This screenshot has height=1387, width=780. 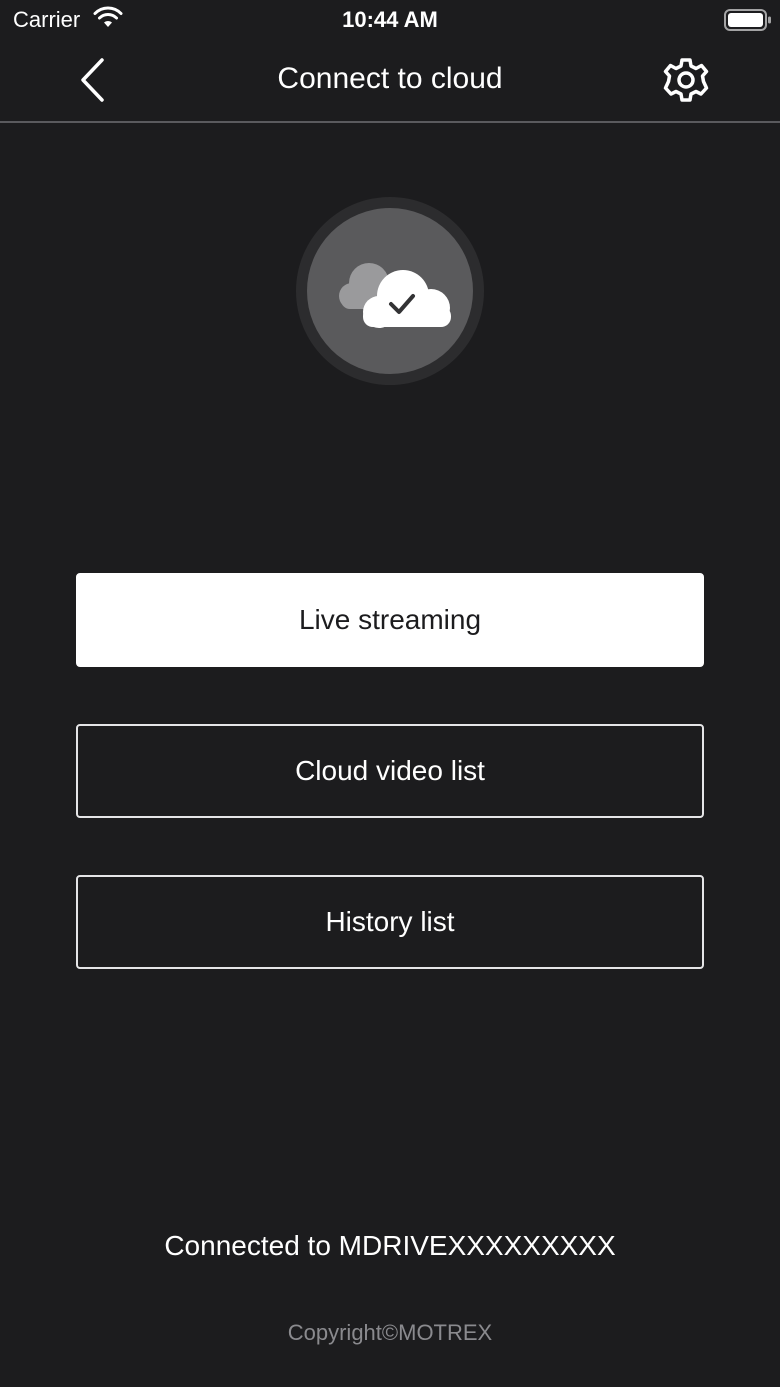 I want to click on live-streaming-button: Live streaming, so click(x=390, y=620).